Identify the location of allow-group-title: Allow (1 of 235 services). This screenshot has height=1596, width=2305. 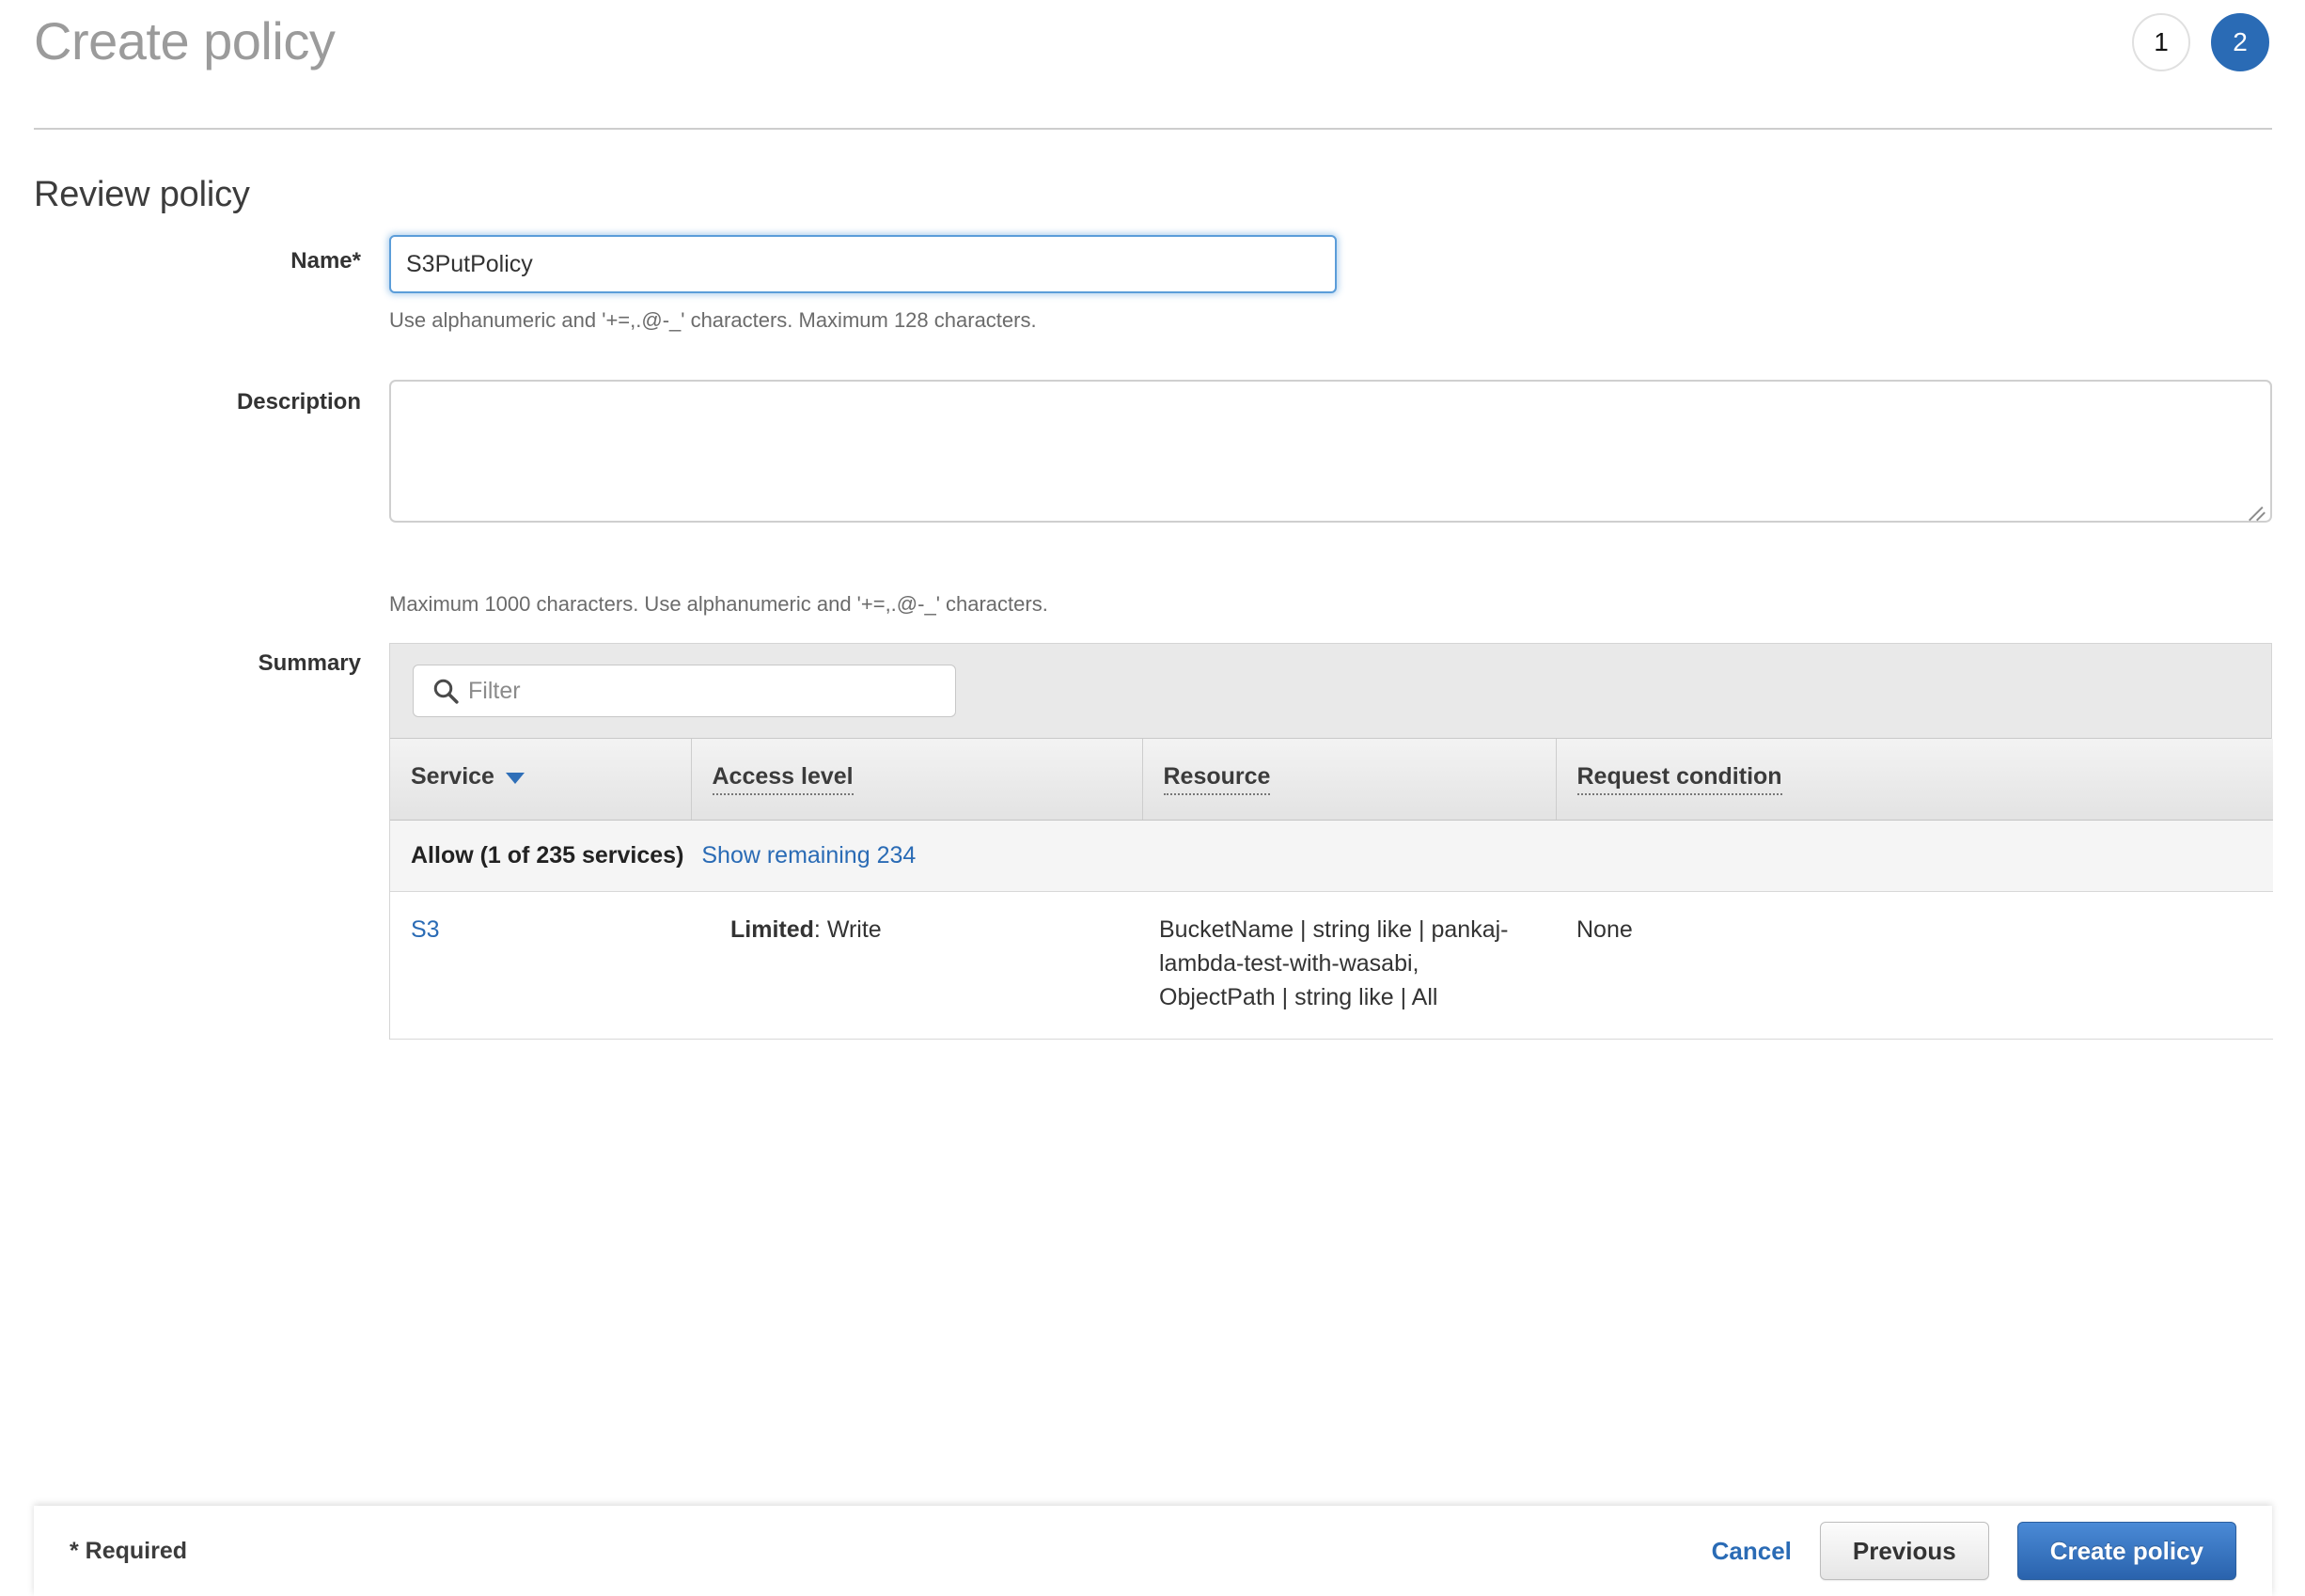
(548, 854).